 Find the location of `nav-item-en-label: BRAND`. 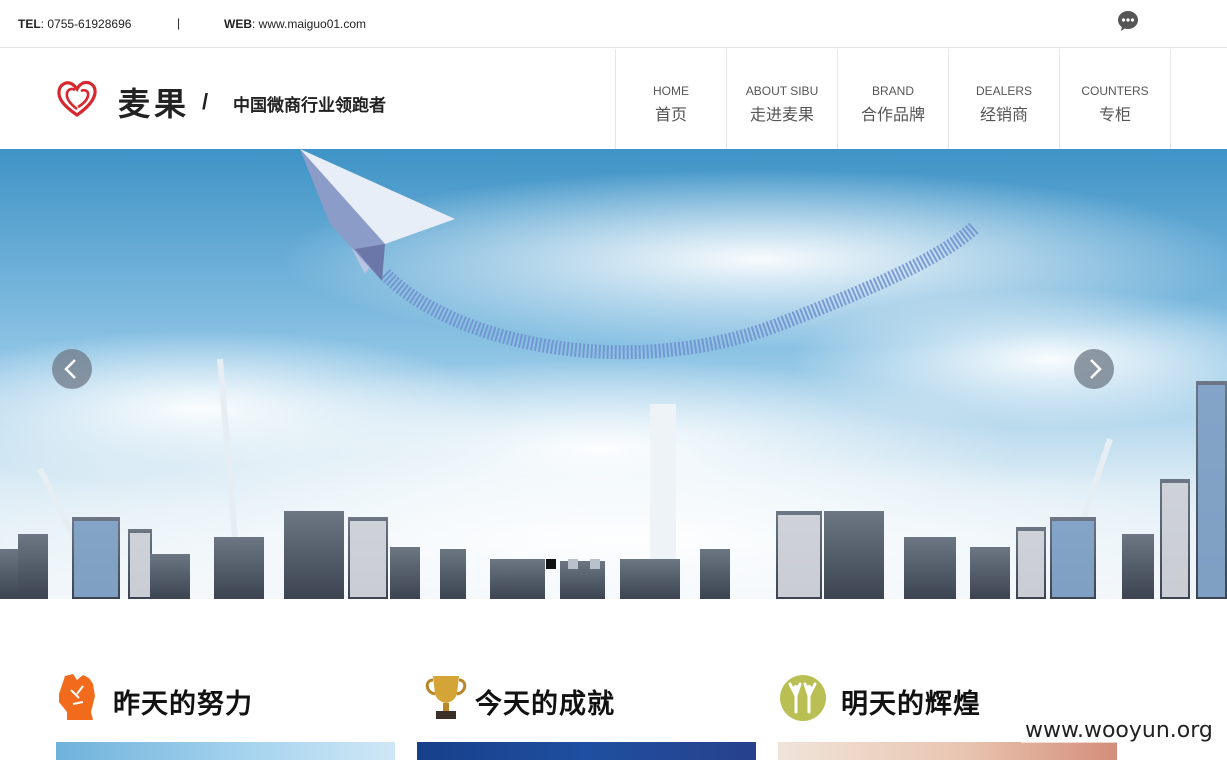

nav-item-en-label: BRAND is located at coordinates (892, 91).